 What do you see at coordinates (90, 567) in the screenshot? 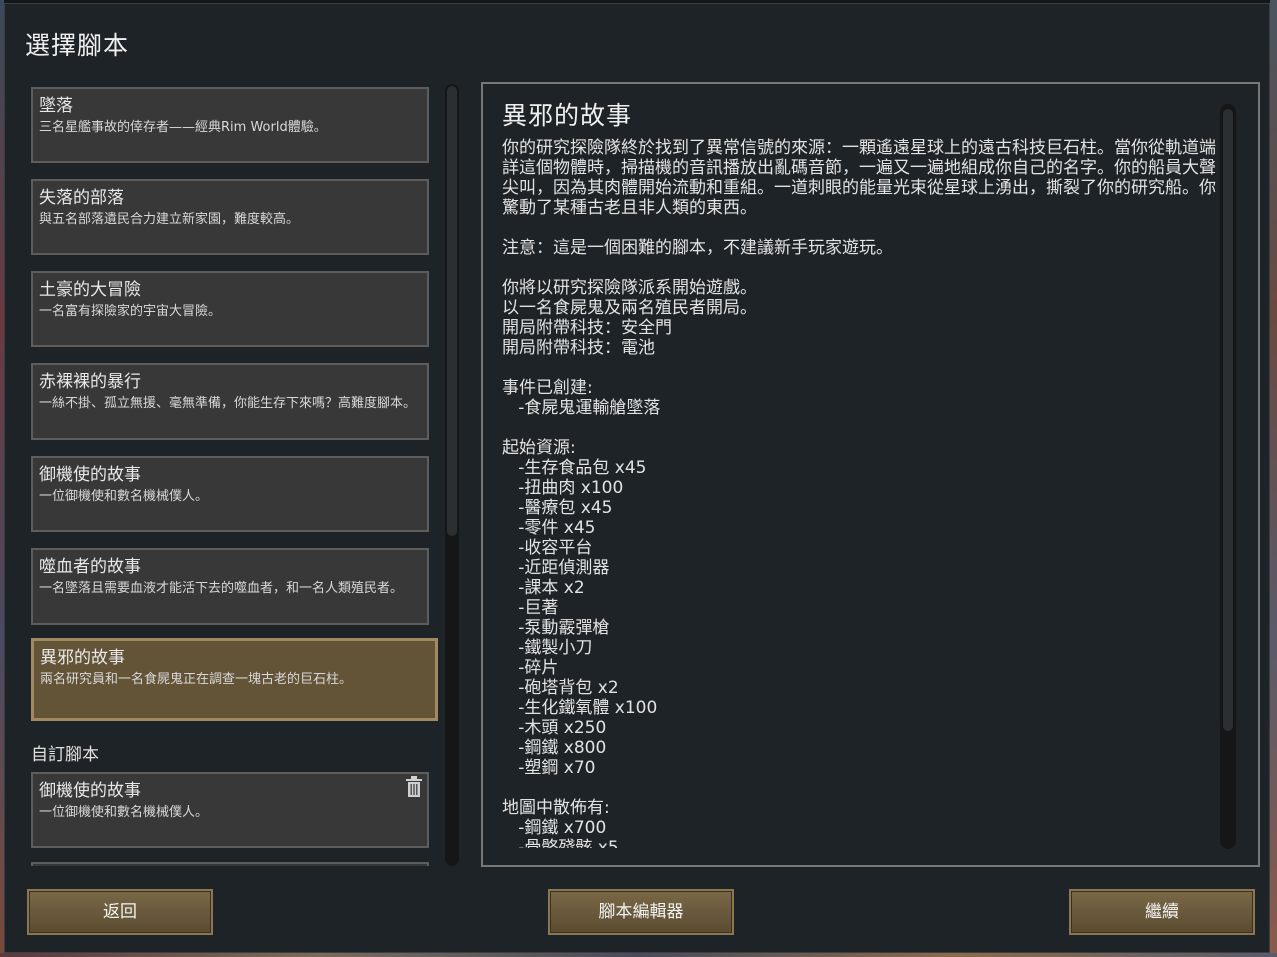
I see `scenario-name: 噬血者的故事` at bounding box center [90, 567].